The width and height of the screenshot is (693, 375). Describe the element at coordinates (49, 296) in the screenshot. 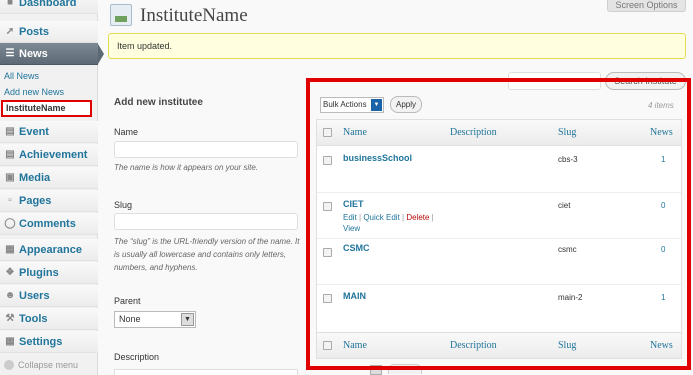

I see `menu-users: ☻ Users` at that location.